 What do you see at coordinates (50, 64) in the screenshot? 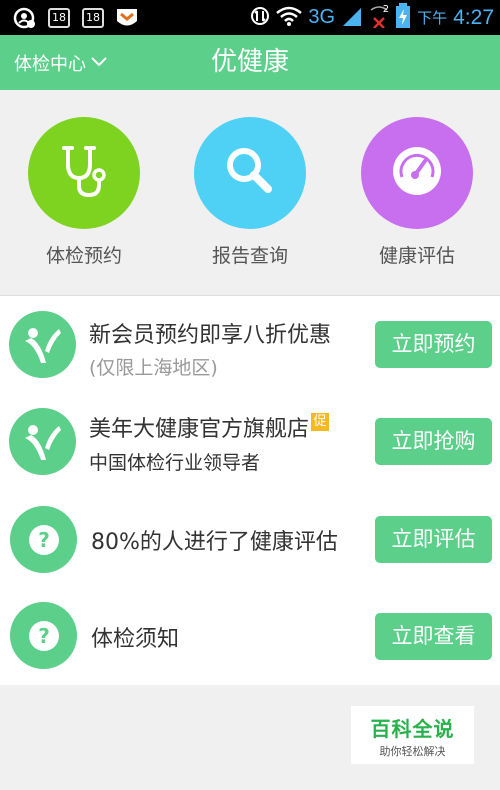
I see `center-selector-label: 体检中心` at bounding box center [50, 64].